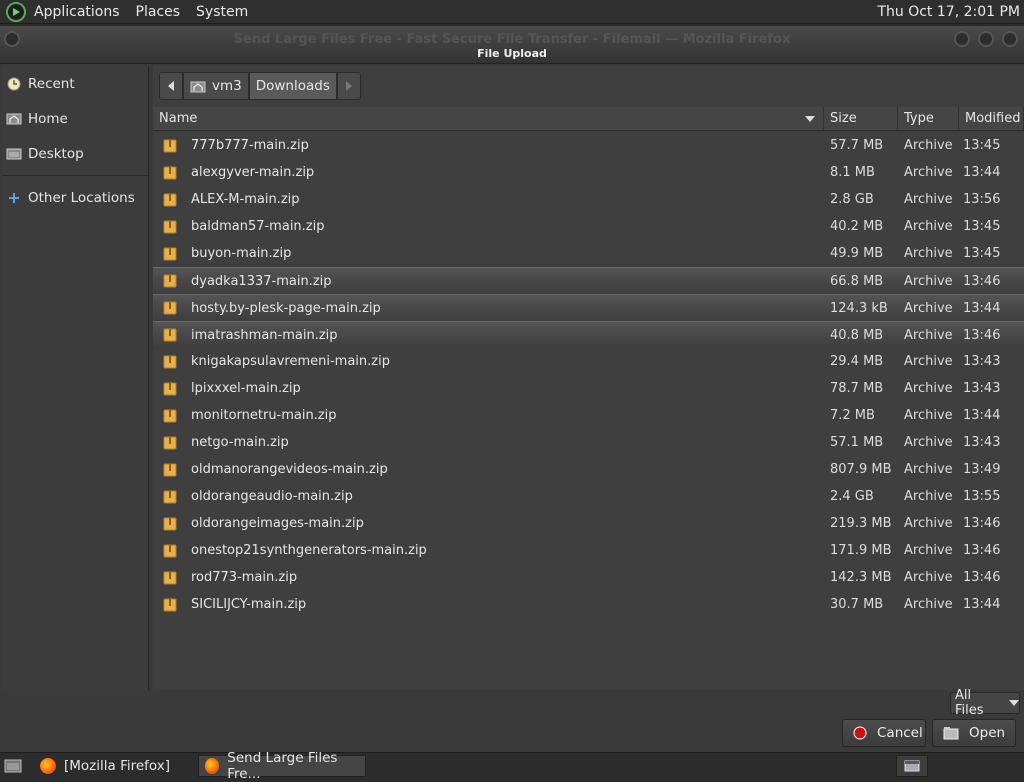  What do you see at coordinates (488, 469) in the screenshot?
I see `file-name-cell: oldmanorangevideos-main.zip` at bounding box center [488, 469].